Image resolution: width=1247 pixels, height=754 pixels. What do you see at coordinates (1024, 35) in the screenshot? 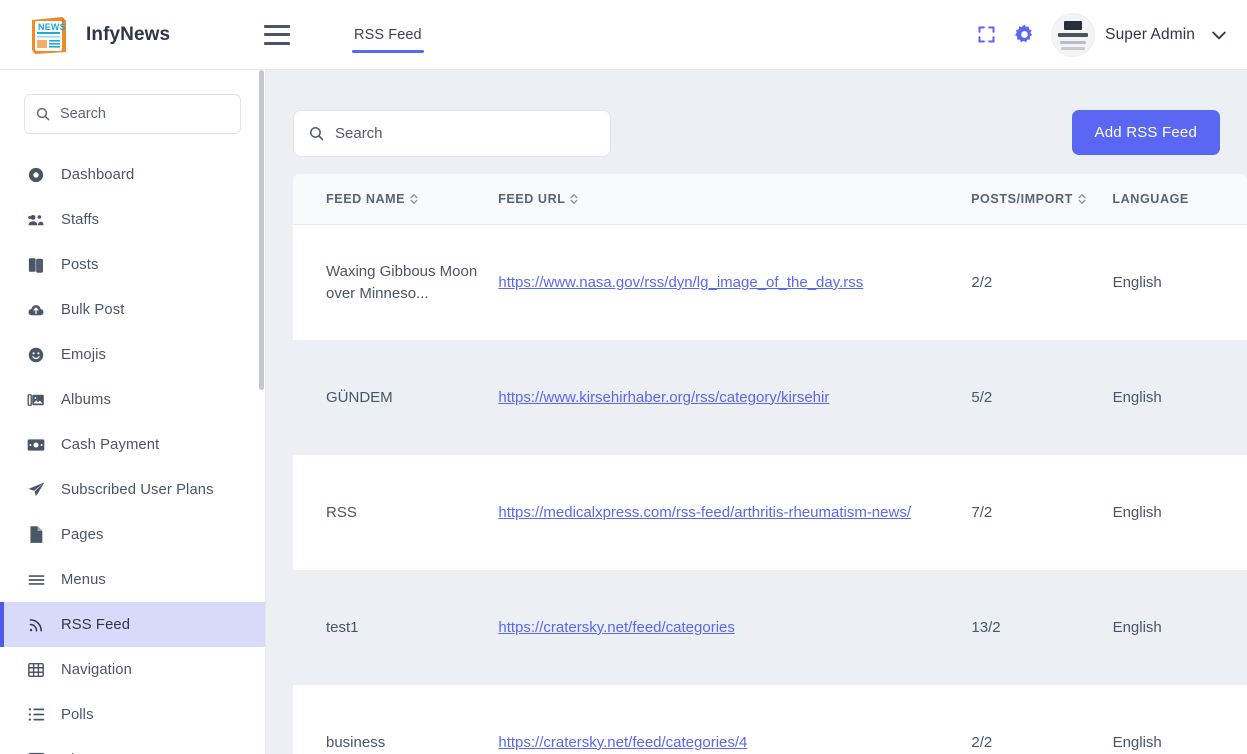
I see `gear-icon` at bounding box center [1024, 35].